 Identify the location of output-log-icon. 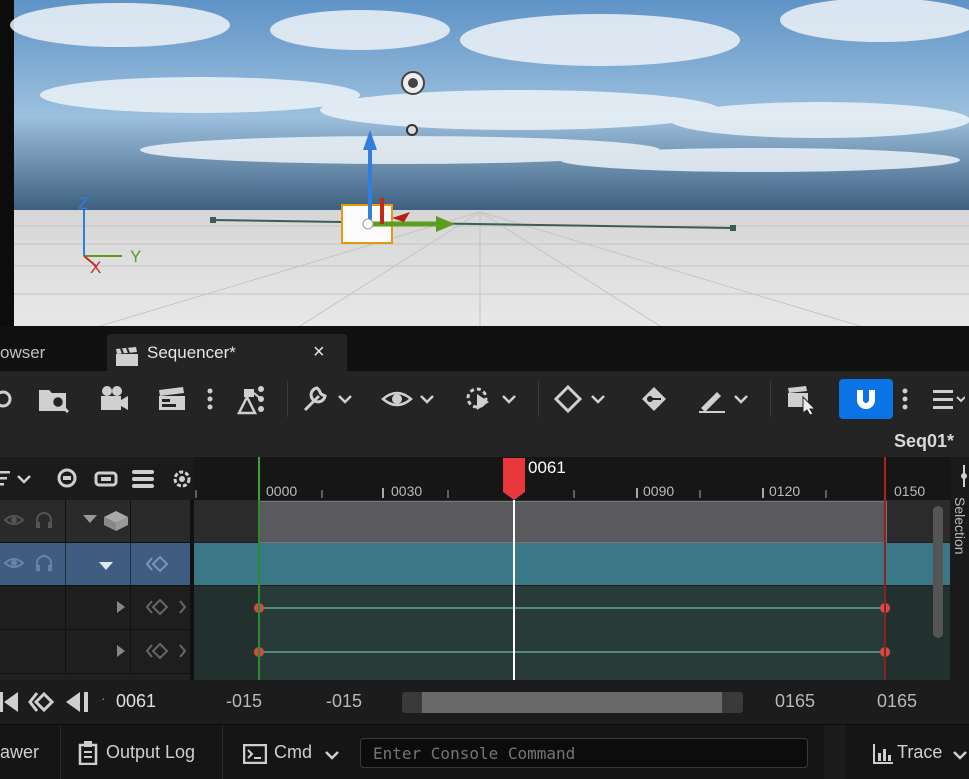
(88, 755).